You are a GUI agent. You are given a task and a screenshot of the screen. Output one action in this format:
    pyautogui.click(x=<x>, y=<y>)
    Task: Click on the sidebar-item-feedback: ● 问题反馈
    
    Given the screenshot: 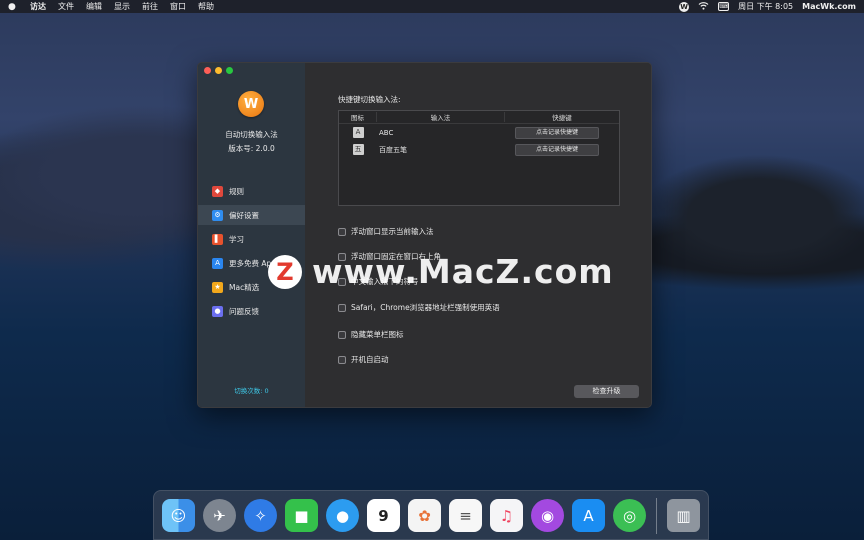 What is the action you would take?
    pyautogui.click(x=251, y=311)
    